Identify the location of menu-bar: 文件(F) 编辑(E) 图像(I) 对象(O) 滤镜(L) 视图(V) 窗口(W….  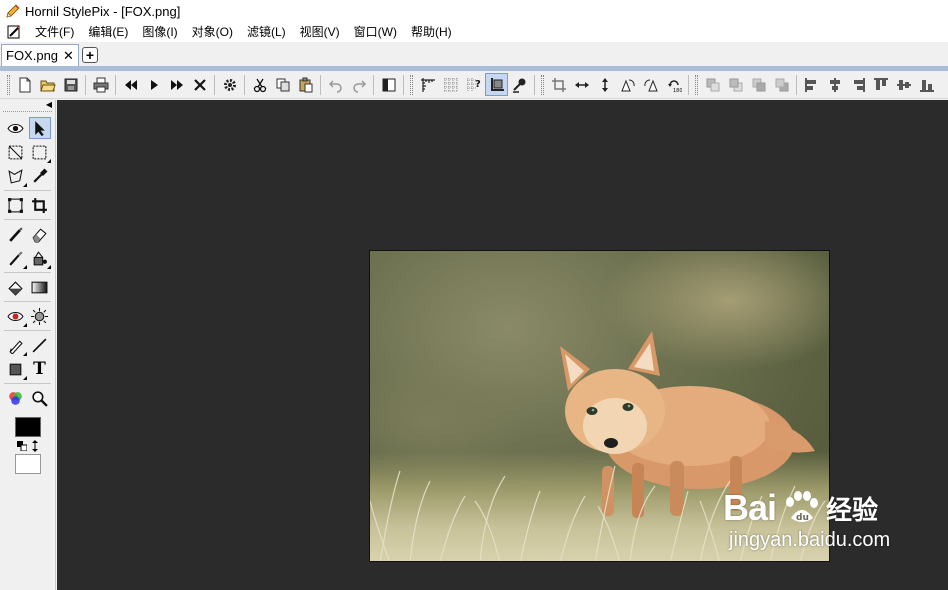
(474, 32).